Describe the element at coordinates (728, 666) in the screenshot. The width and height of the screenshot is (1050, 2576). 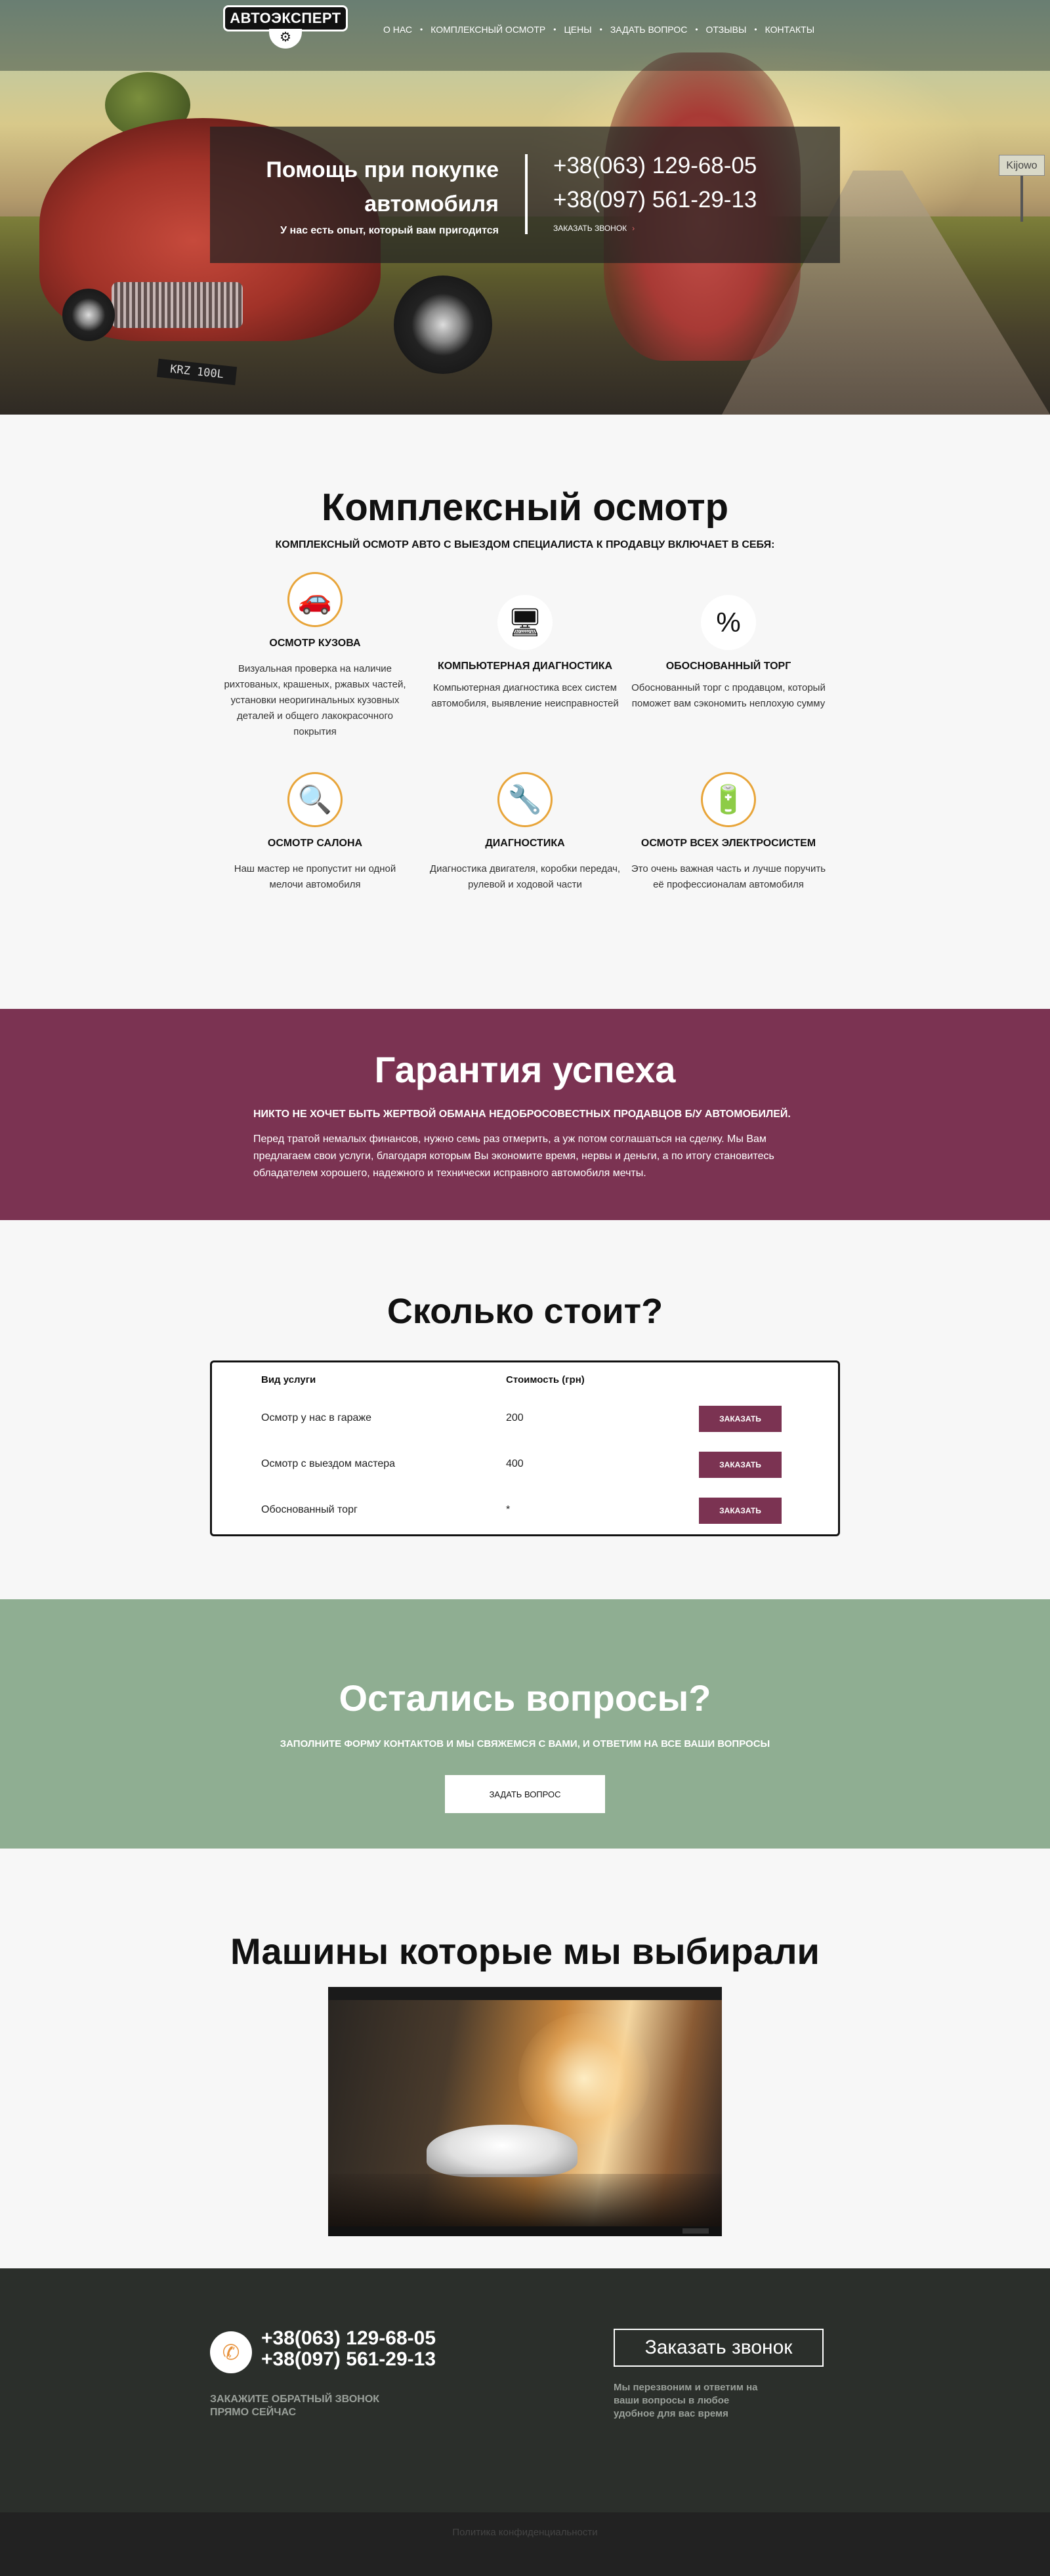
I see `feature-title: ОБОСНОВАННЫЙ ТОРГ` at that location.